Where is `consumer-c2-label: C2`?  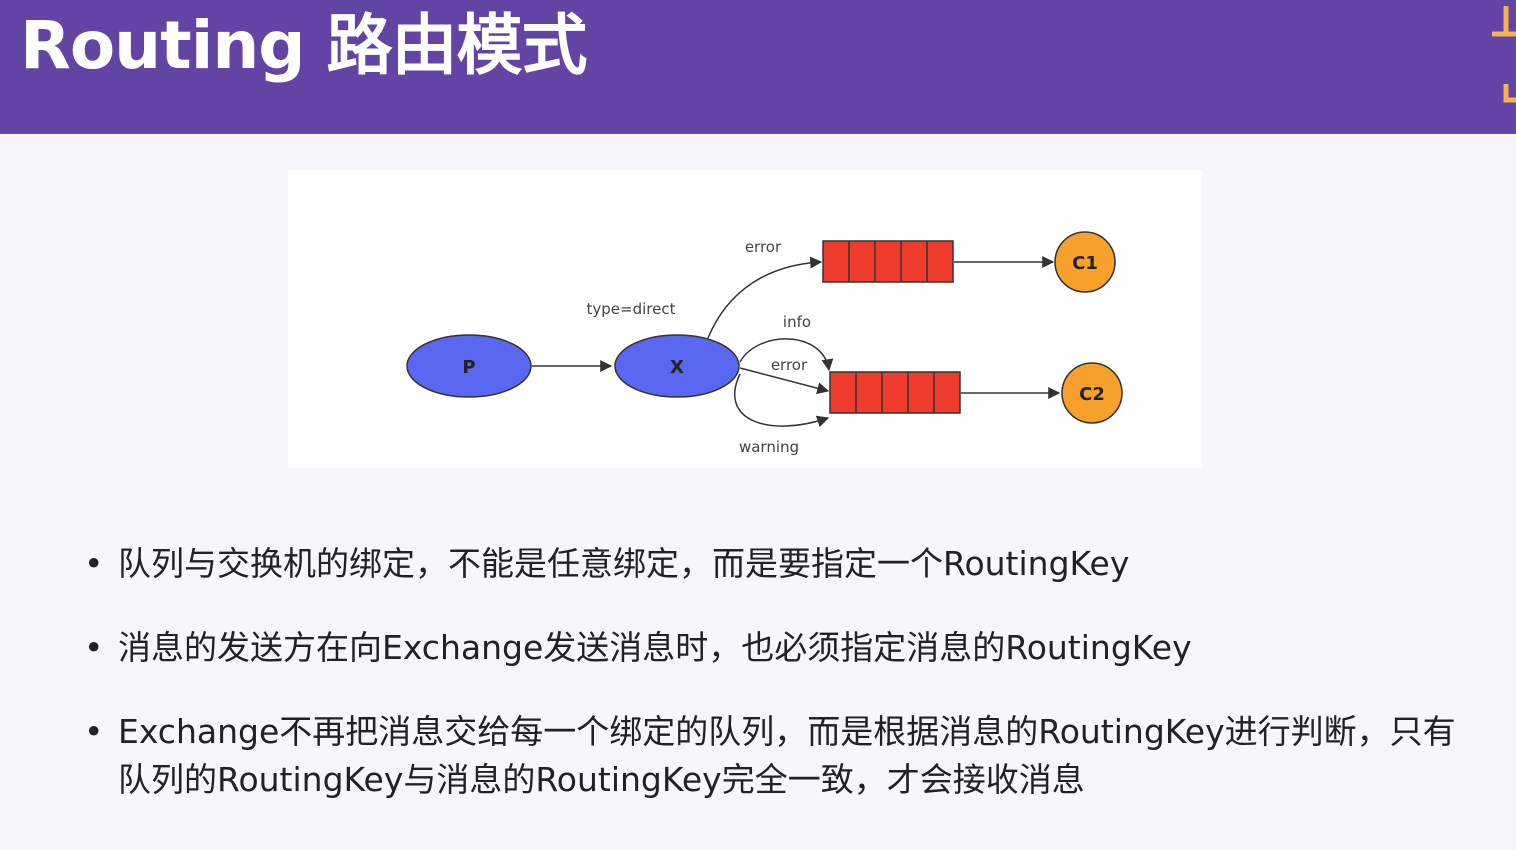 consumer-c2-label: C2 is located at coordinates (1092, 394).